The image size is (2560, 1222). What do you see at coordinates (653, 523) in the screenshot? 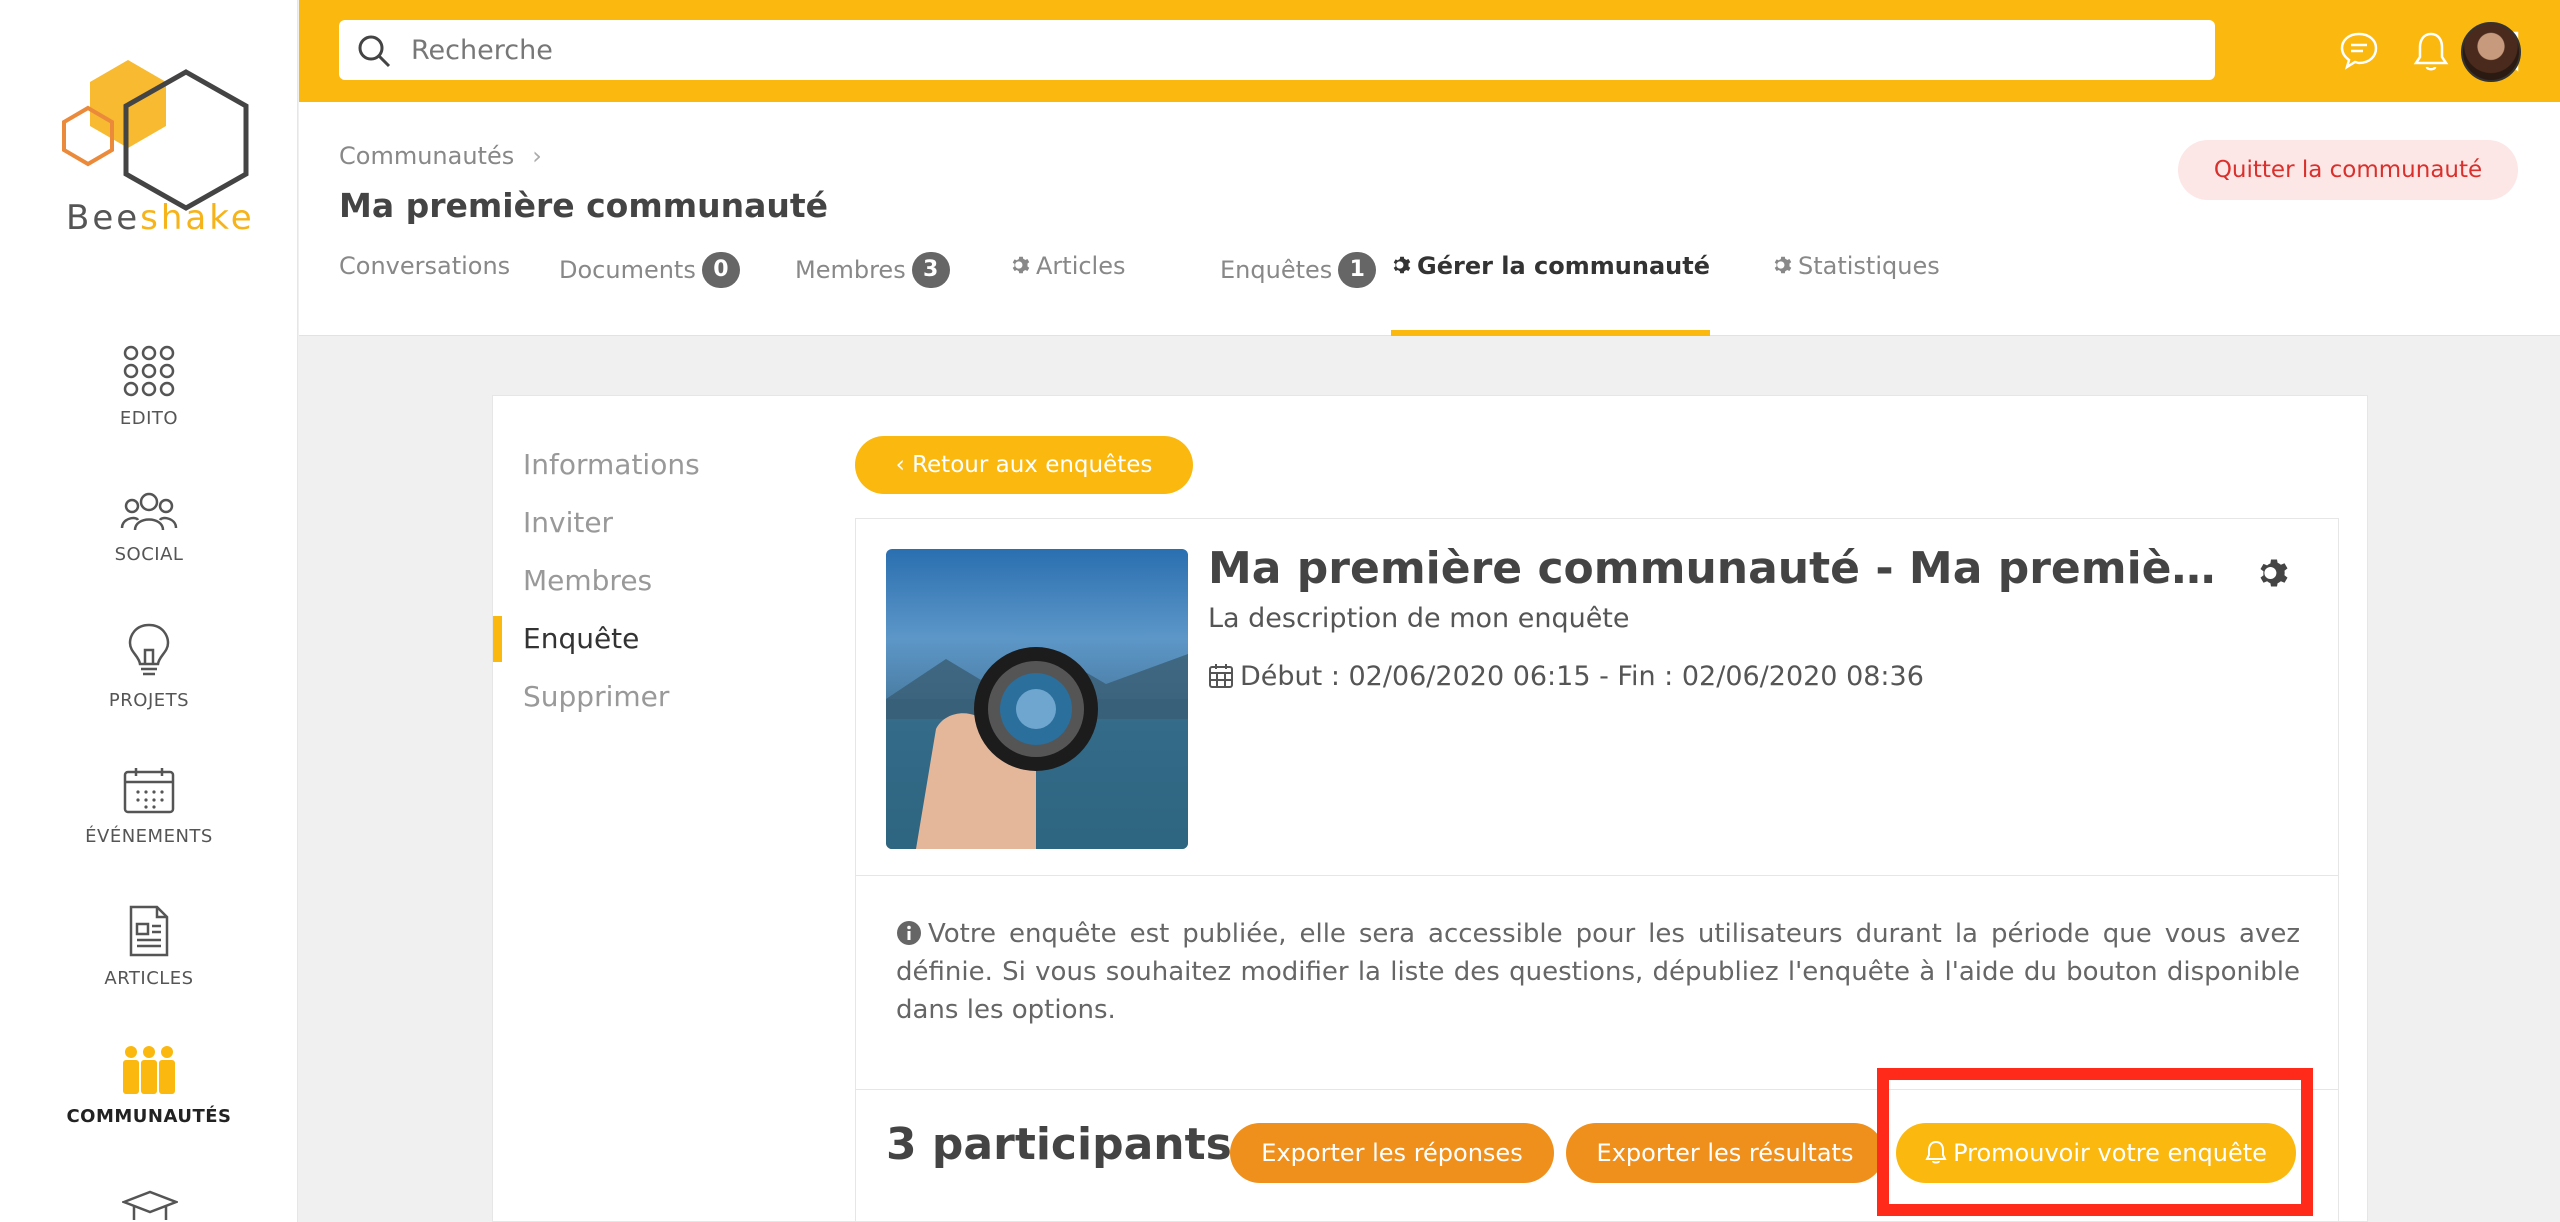
I see `subnav-inviter: Inviter` at bounding box center [653, 523].